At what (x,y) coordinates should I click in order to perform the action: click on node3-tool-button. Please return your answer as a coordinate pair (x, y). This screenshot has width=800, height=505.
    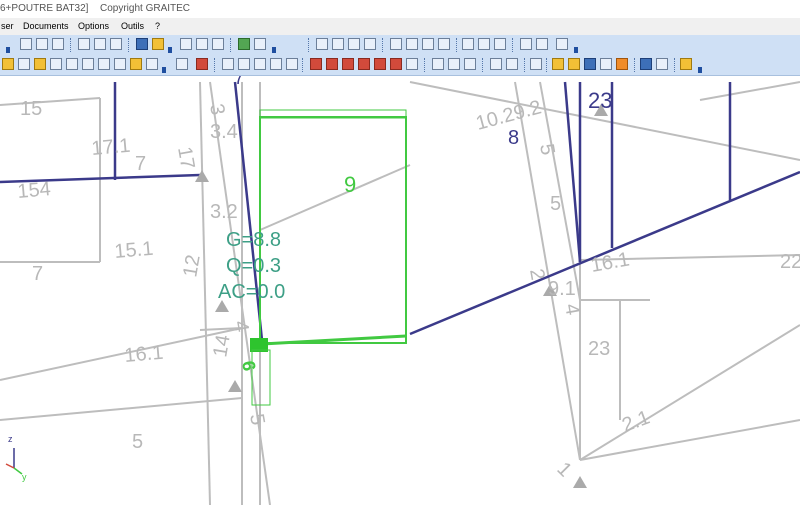
    Looking at the image, I should click on (500, 44).